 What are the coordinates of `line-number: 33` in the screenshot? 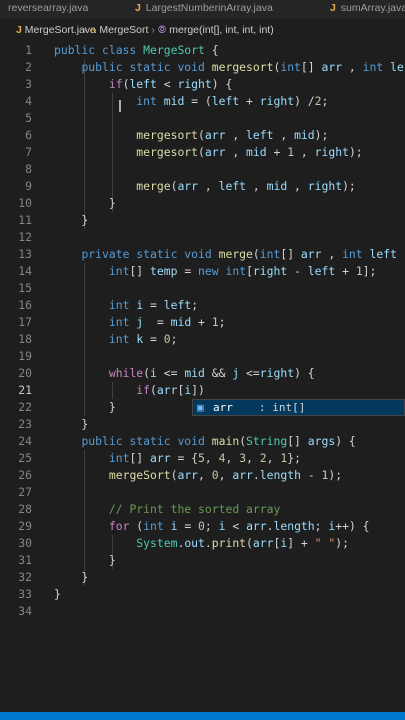 It's located at (25, 594).